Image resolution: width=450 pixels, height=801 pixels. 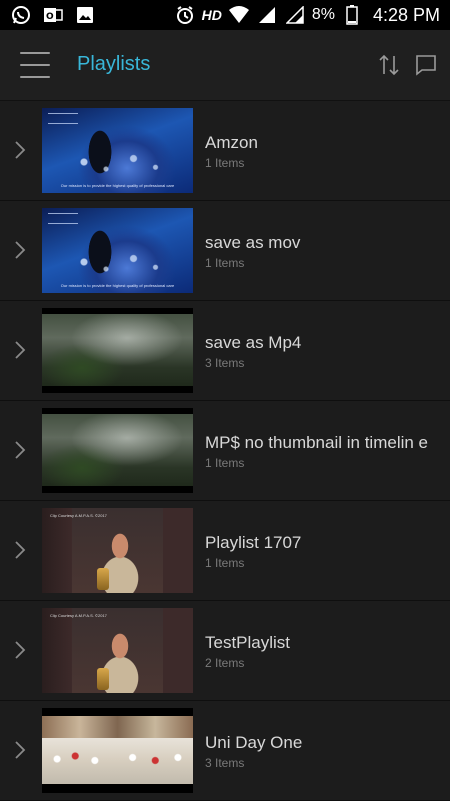 I want to click on playlist-name: Playlist 1707, so click(x=253, y=542).